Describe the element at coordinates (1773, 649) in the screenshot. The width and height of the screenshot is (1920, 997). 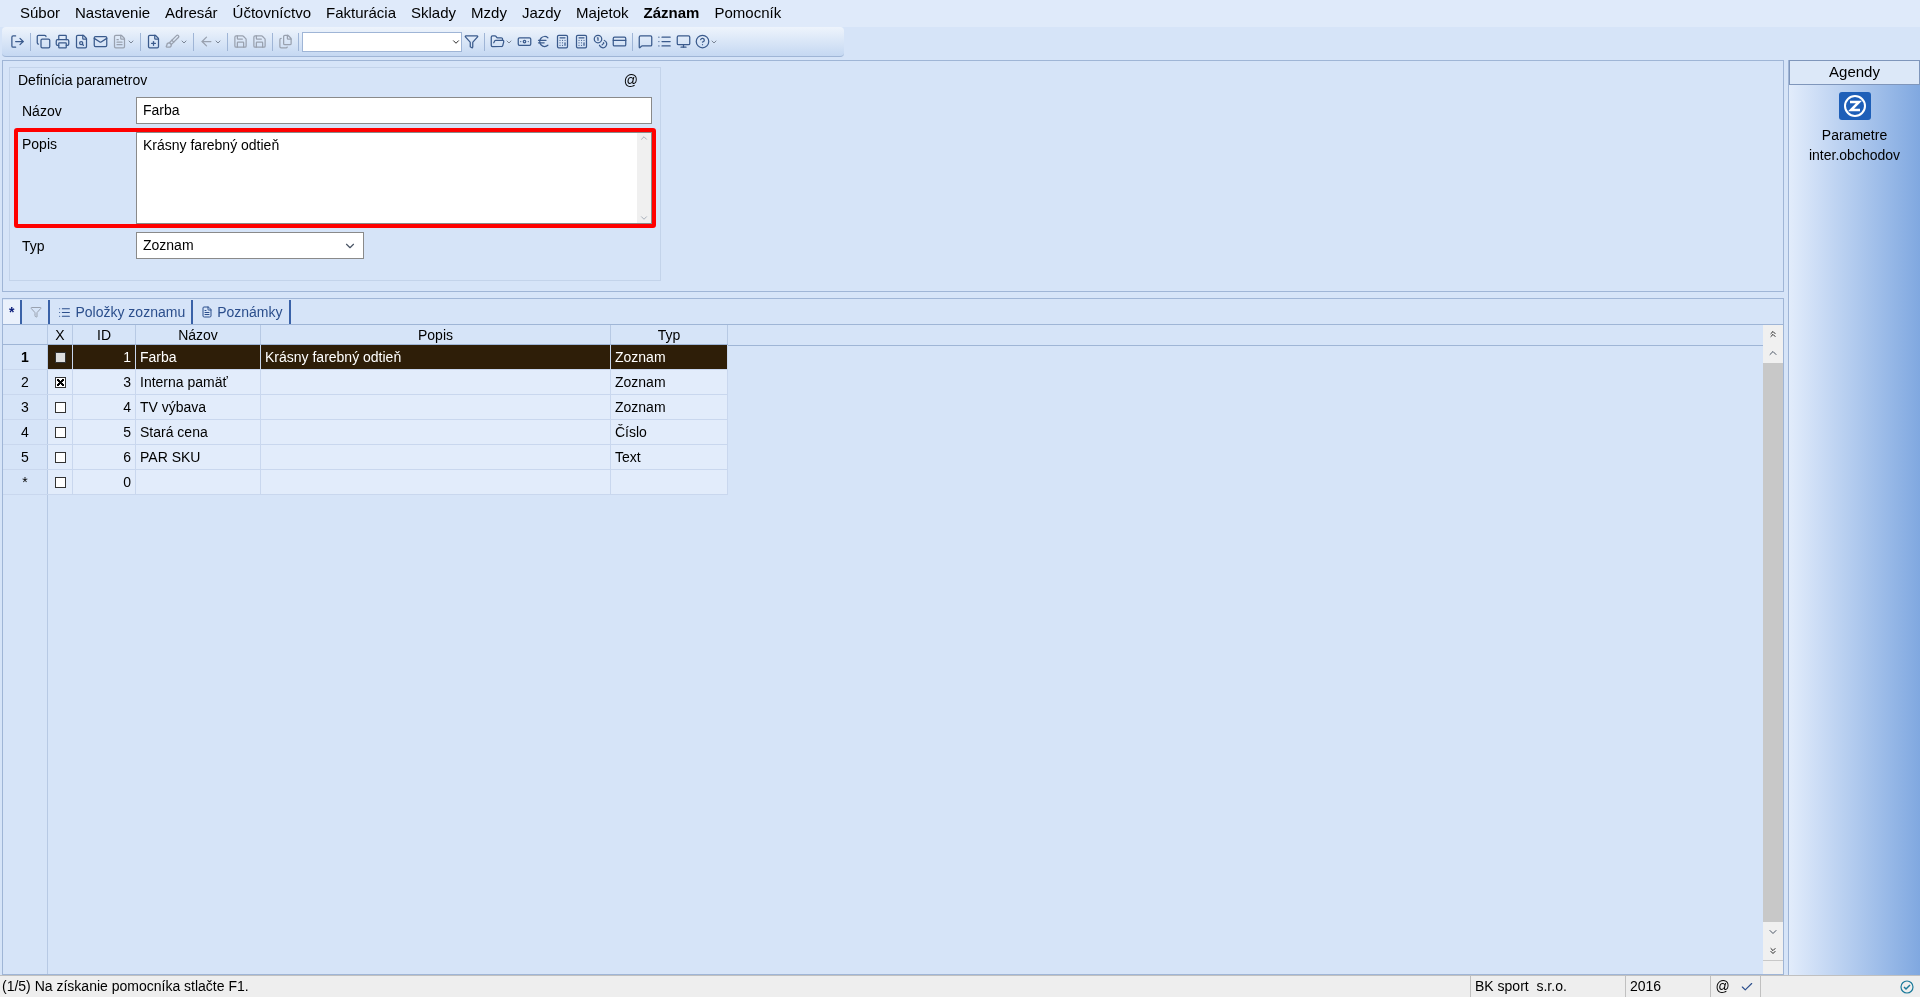
I see `vertical-scrollbar` at that location.